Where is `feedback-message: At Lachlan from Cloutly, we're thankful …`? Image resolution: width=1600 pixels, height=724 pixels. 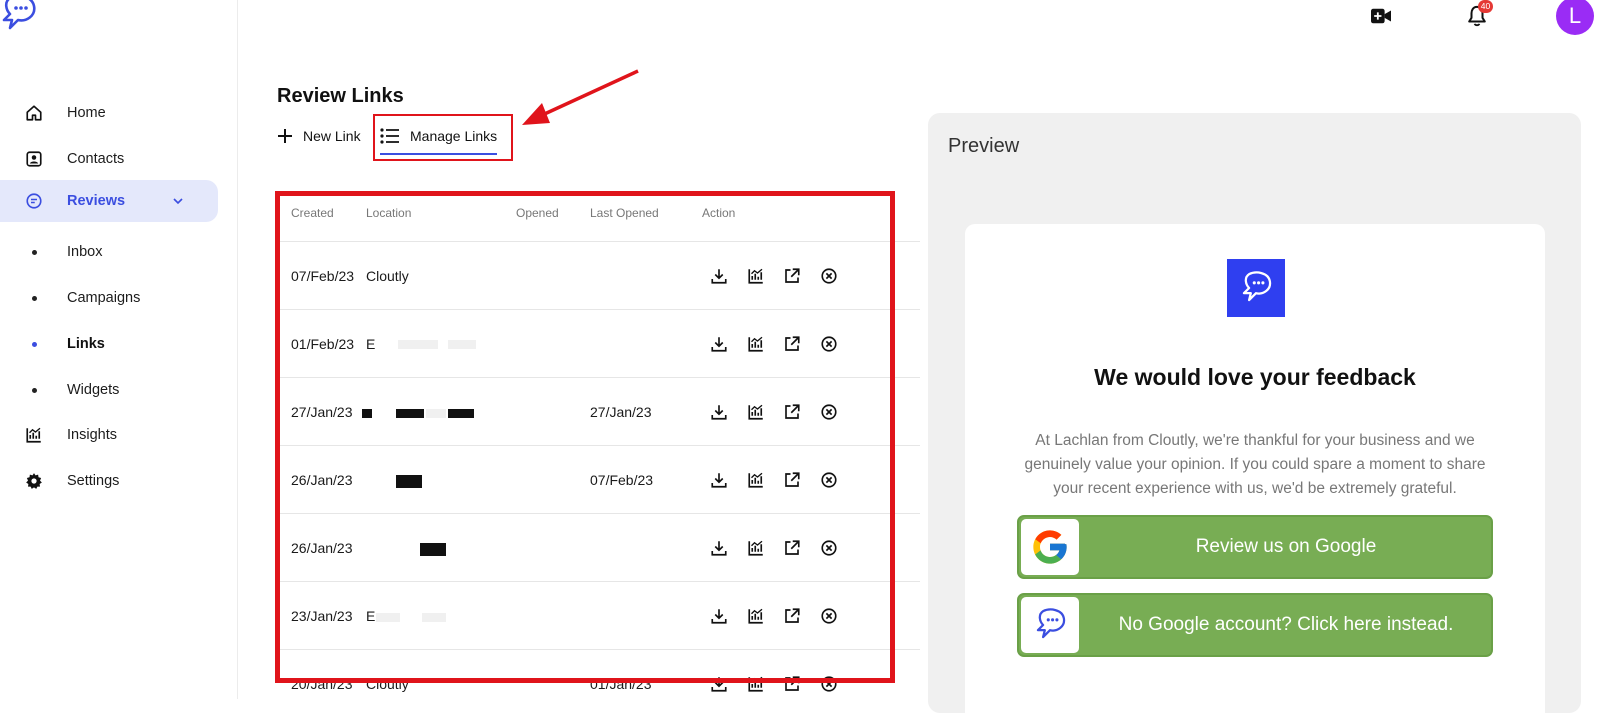
feedback-message: At Lachlan from Cloutly, we're thankful … is located at coordinates (1255, 464).